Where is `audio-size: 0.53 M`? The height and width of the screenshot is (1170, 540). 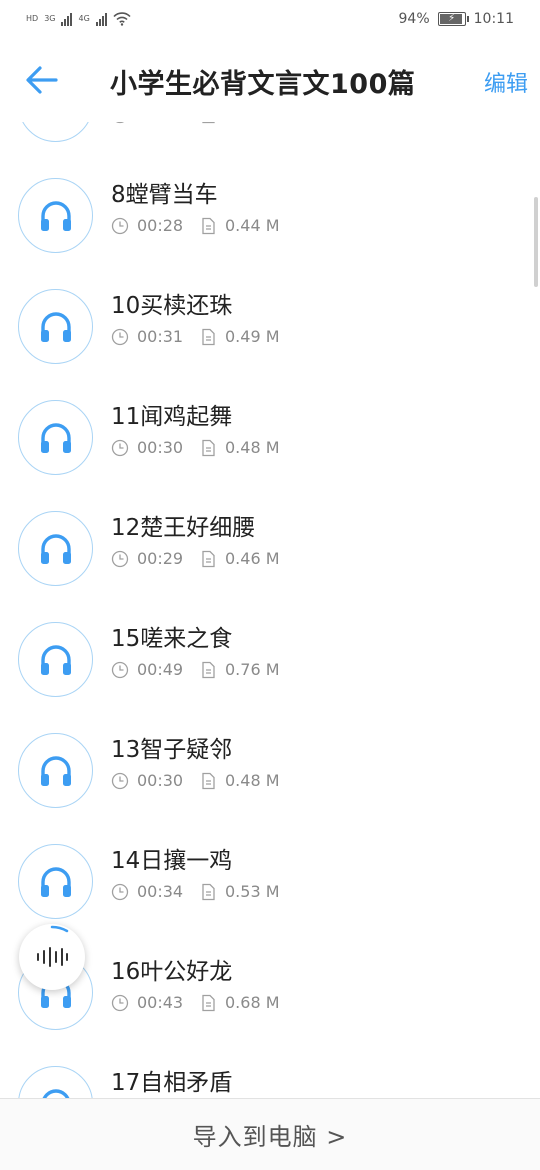
audio-size: 0.53 M is located at coordinates (252, 891).